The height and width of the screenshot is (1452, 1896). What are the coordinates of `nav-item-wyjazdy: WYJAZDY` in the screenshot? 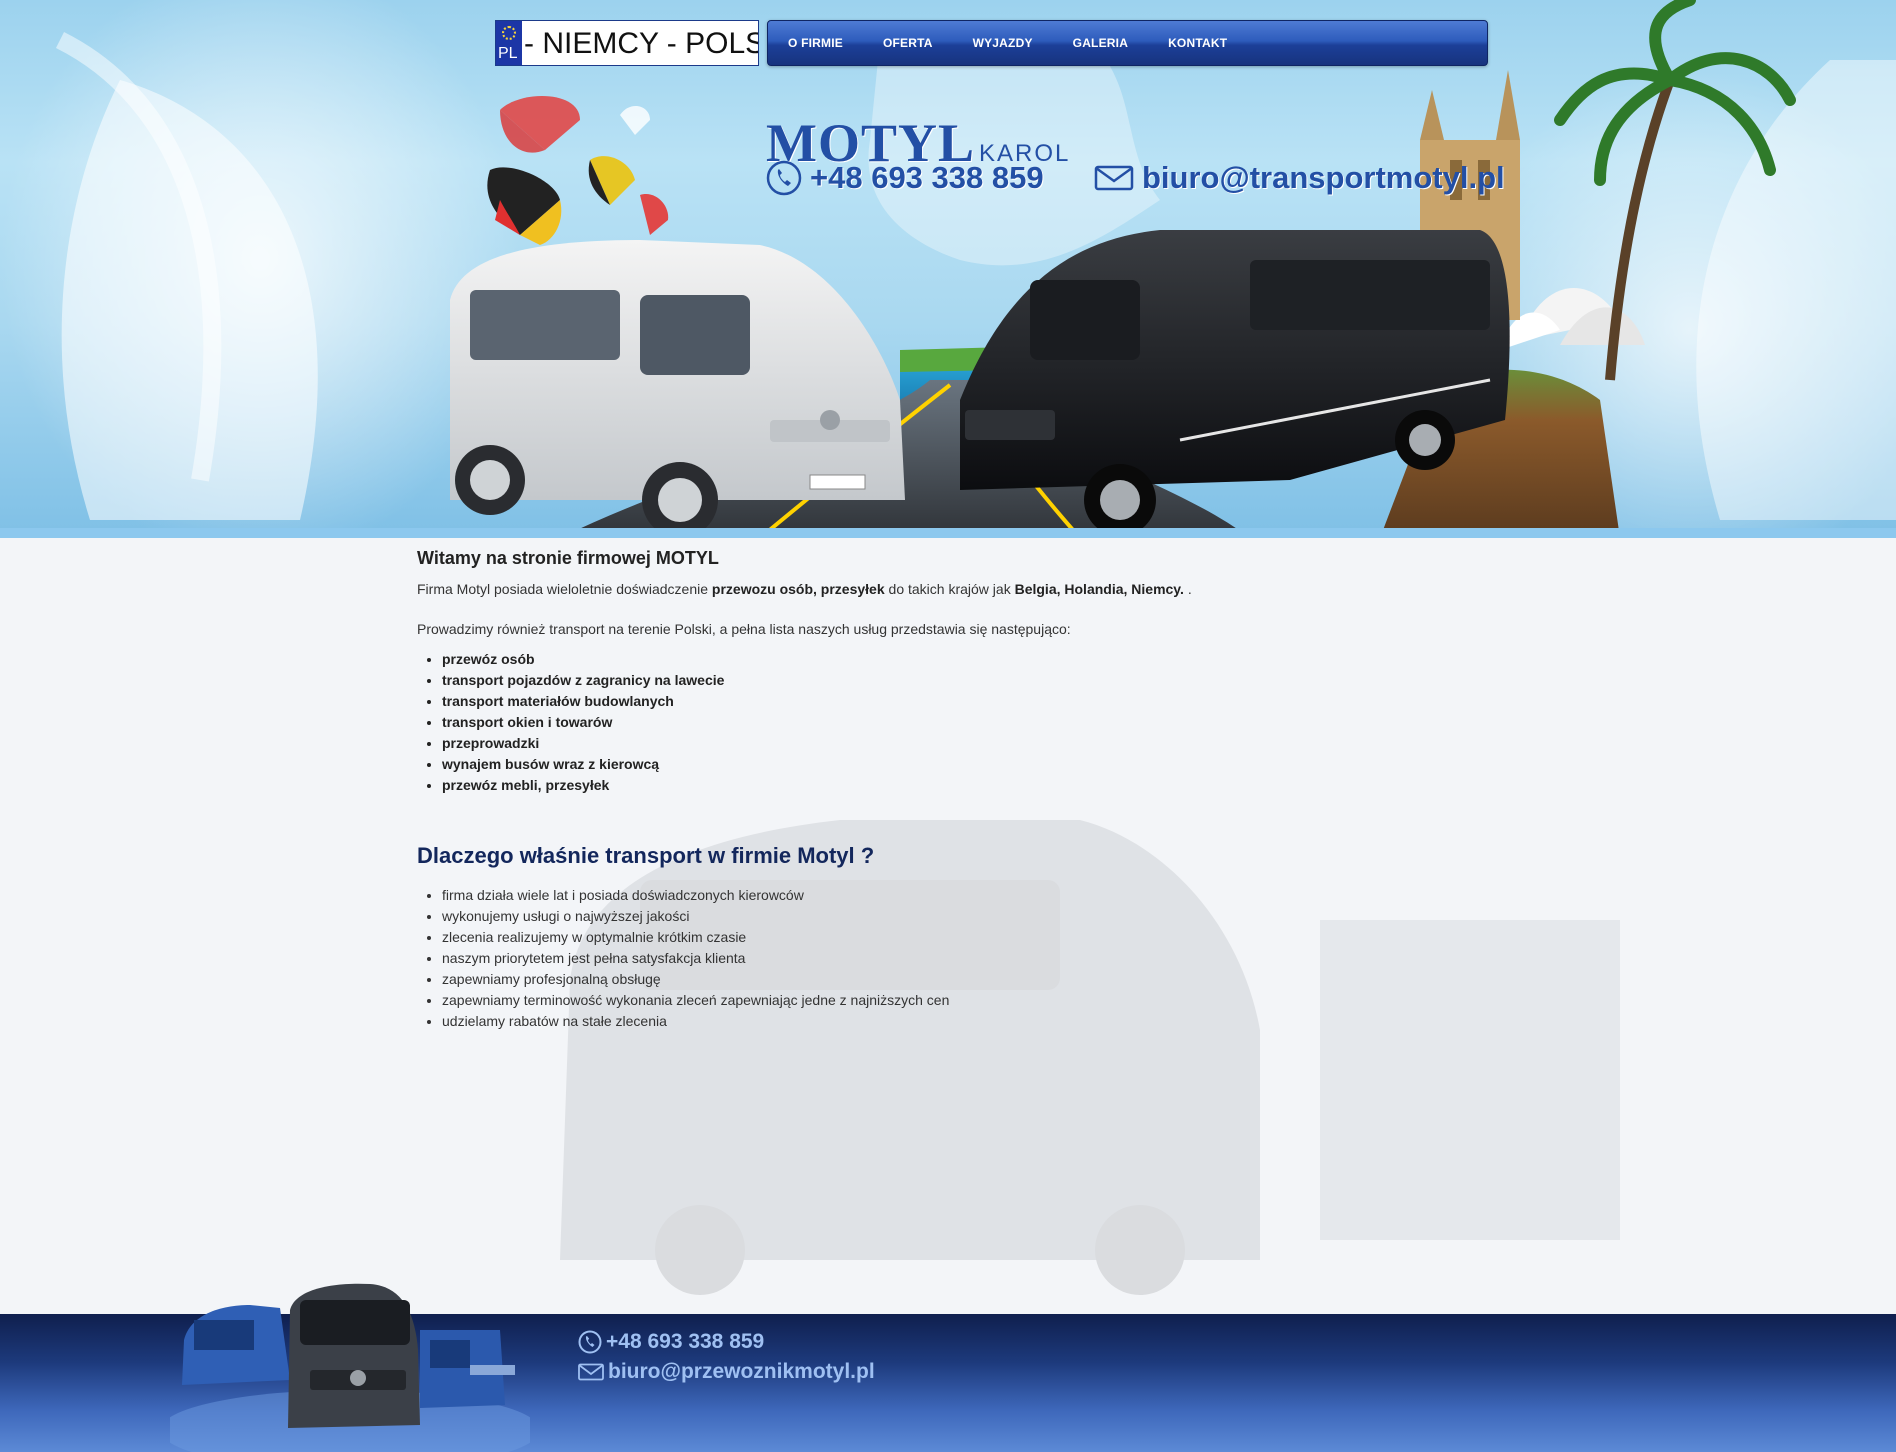 It's located at (1003, 43).